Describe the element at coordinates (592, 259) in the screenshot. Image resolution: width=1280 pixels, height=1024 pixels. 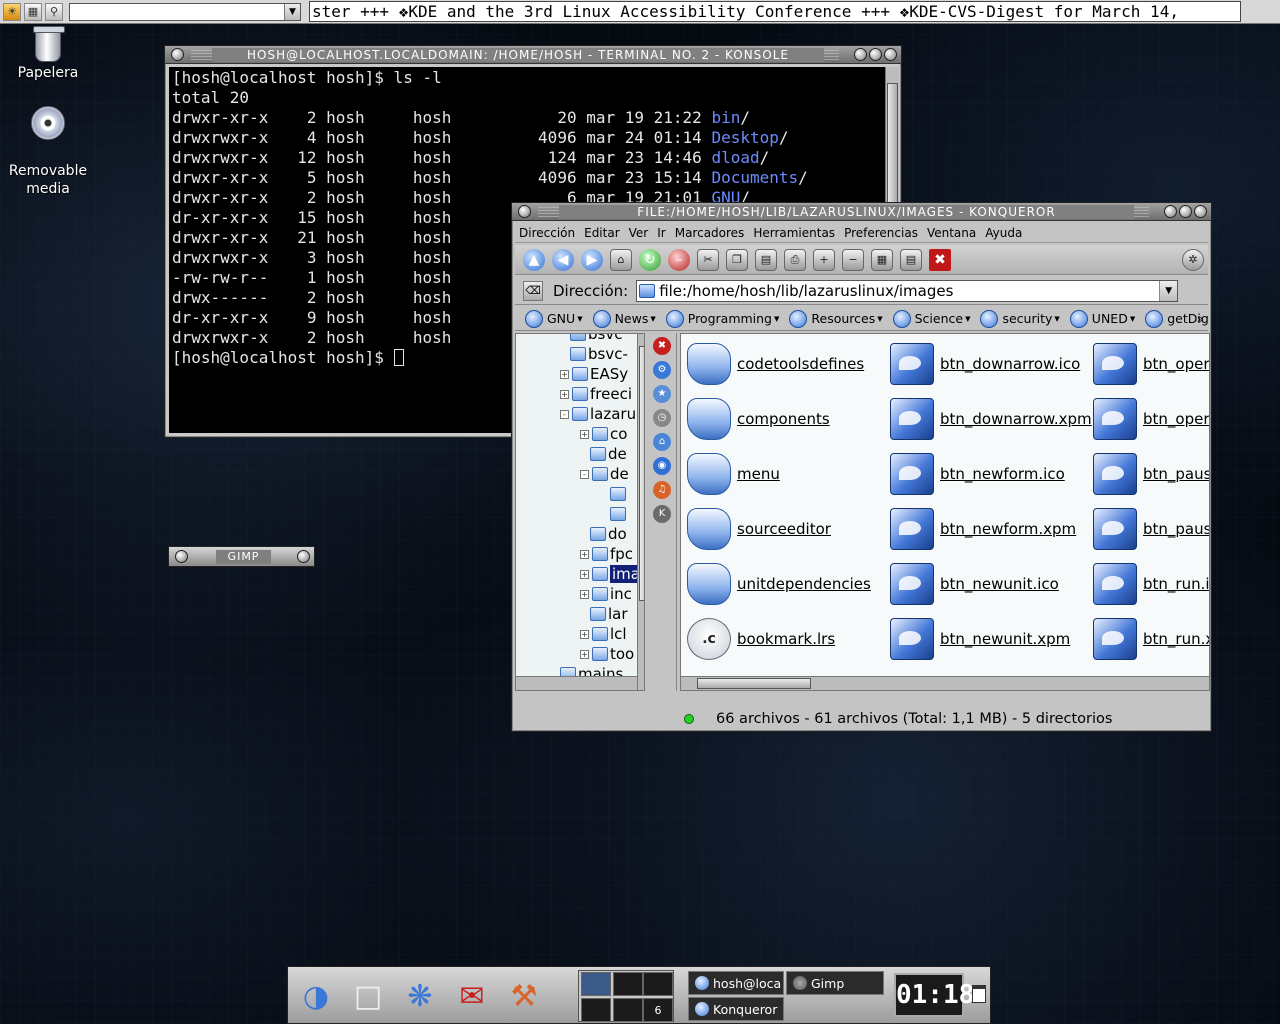
I see `forward-arrow-icon: ▶` at that location.